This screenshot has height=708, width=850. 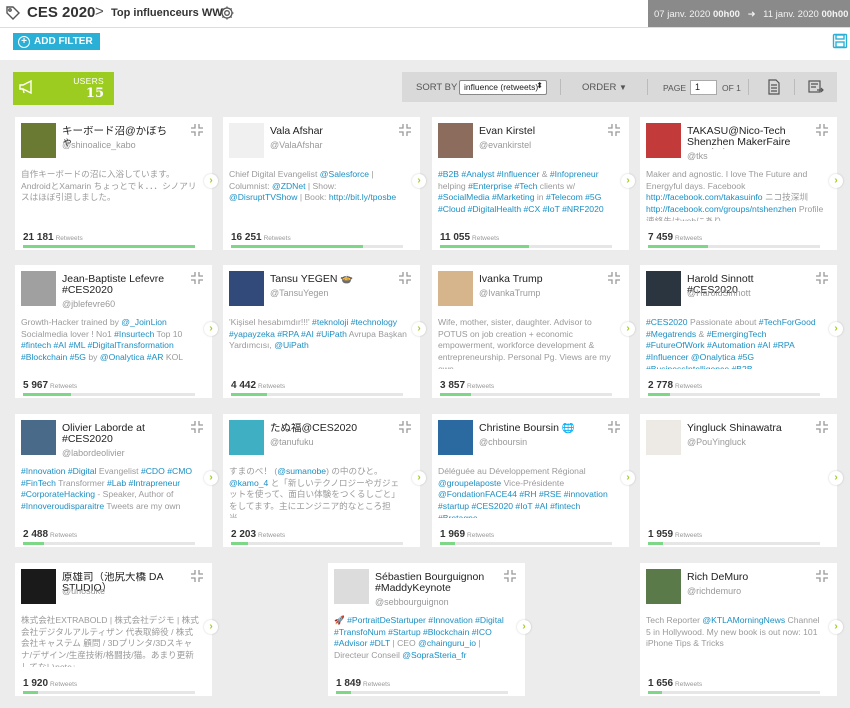 I want to click on influencer-handle: @PouYingluck, so click(x=716, y=442).